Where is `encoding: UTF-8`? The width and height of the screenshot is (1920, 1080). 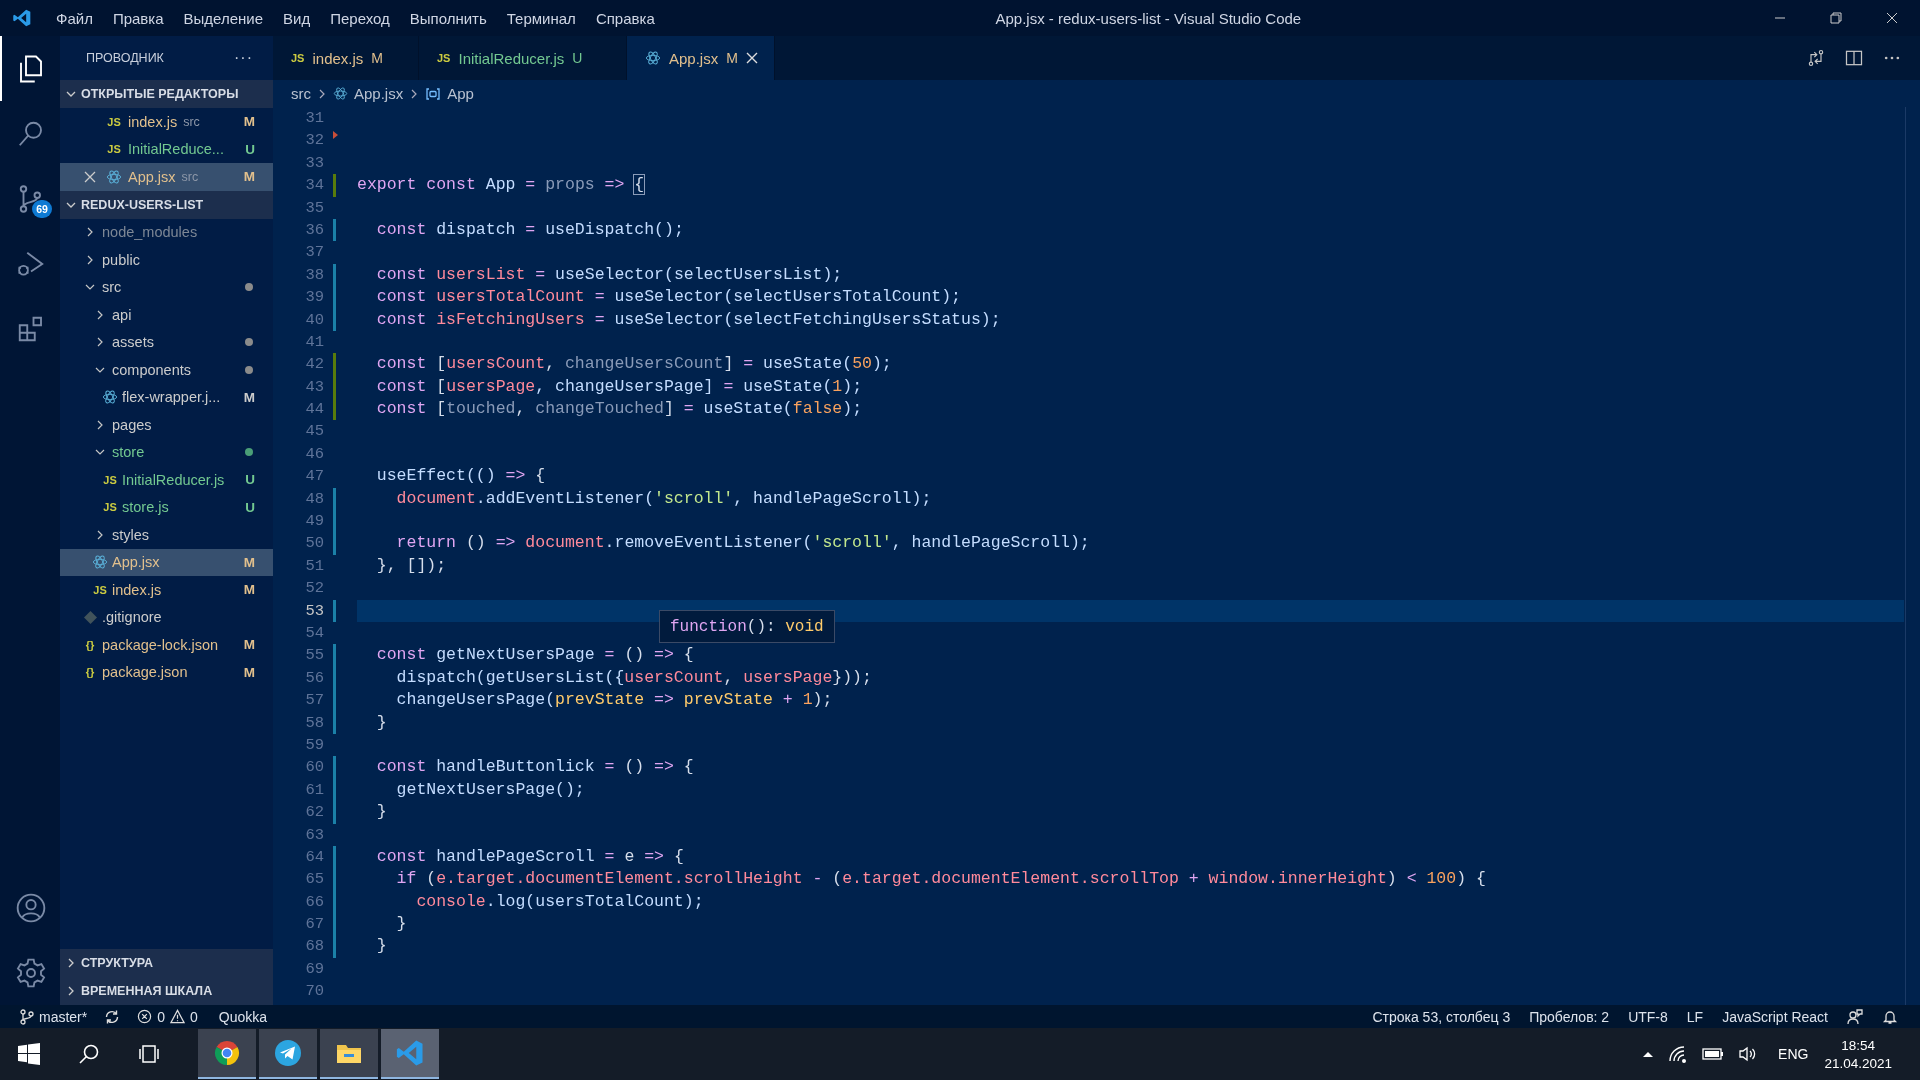
encoding: UTF-8 is located at coordinates (1648, 1016).